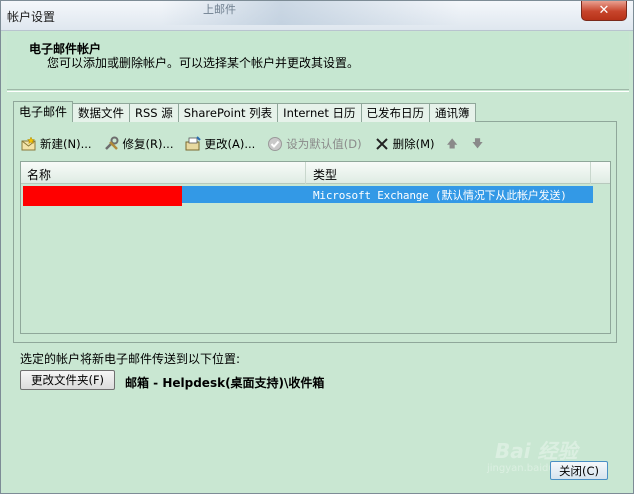 This screenshot has height=494, width=634. What do you see at coordinates (325, 174) in the screenshot?
I see `column-header-type: 类型` at bounding box center [325, 174].